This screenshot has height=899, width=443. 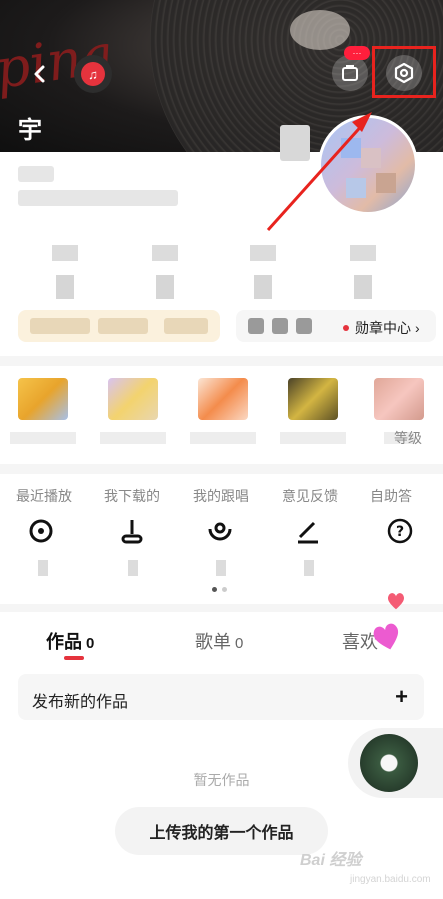 What do you see at coordinates (357, 53) in the screenshot?
I see `notification-badge: ···` at bounding box center [357, 53].